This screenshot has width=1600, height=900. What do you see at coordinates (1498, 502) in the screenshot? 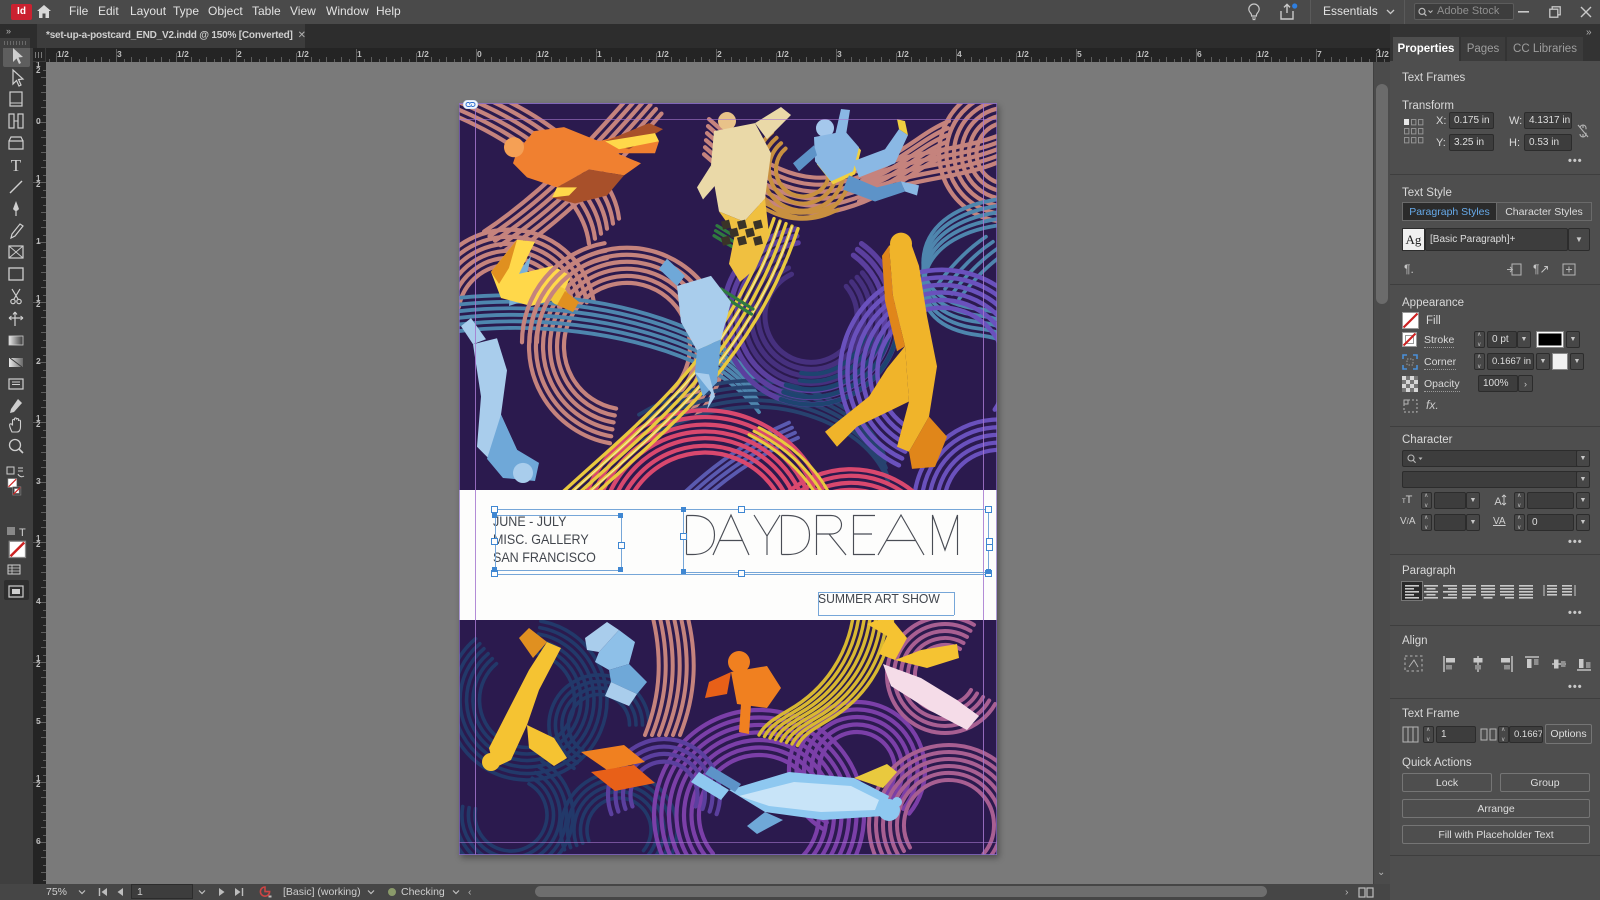
I see `svg-text: A` at bounding box center [1498, 502].